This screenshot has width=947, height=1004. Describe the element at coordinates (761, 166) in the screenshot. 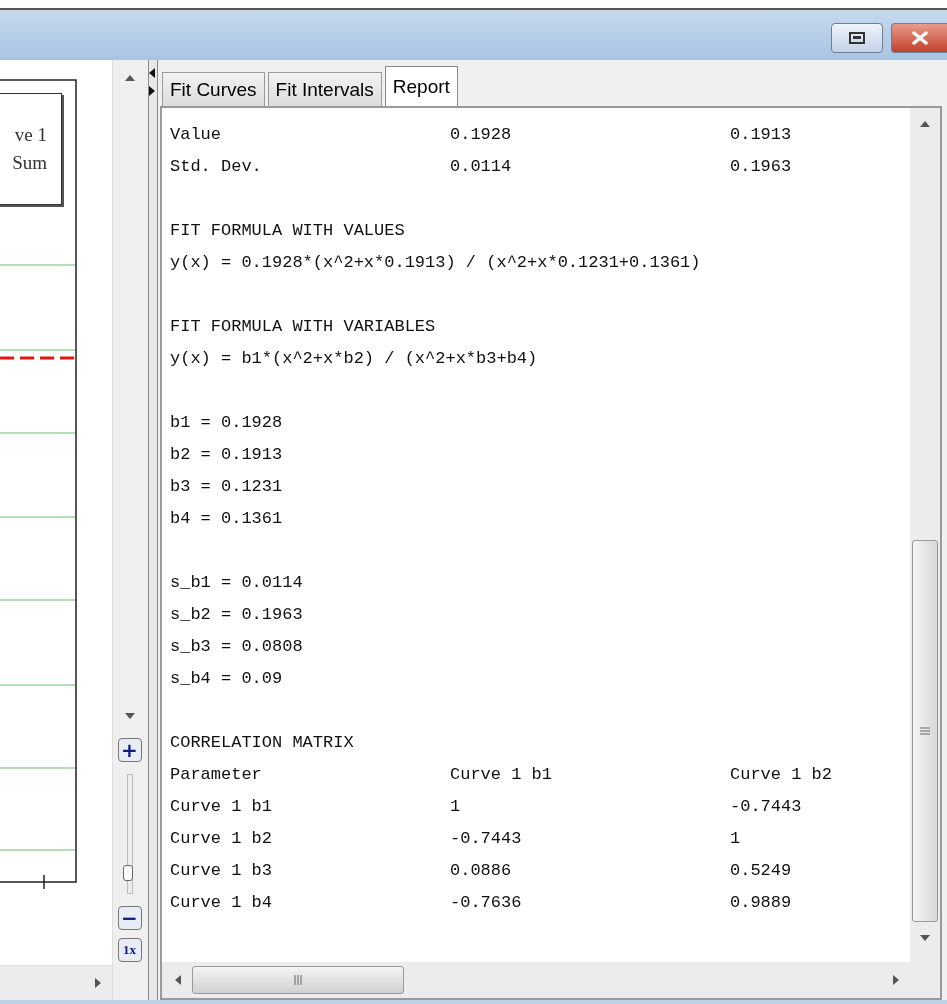

I see `report-cell: 0.1963` at that location.